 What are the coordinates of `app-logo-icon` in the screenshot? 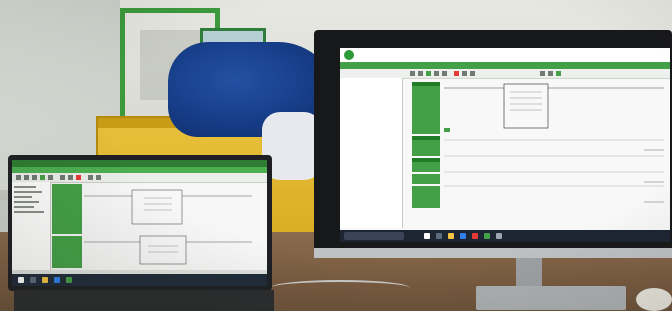 It's located at (349, 55).